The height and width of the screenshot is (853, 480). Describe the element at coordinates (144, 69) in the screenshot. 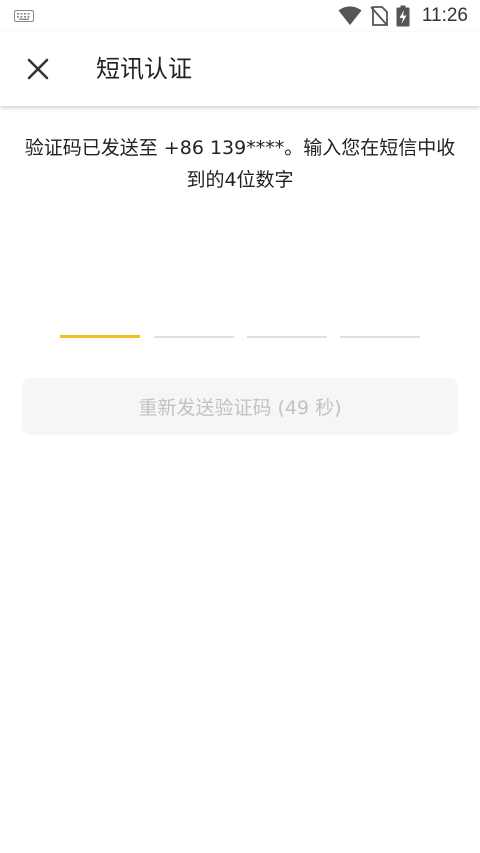

I see `page-title: 短讯认证` at that location.